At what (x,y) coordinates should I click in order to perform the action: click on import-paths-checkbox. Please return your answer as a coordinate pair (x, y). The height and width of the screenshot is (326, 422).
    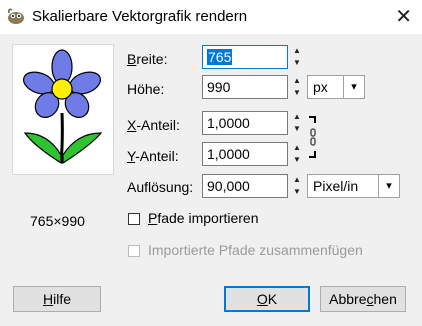
    Looking at the image, I should click on (134, 219).